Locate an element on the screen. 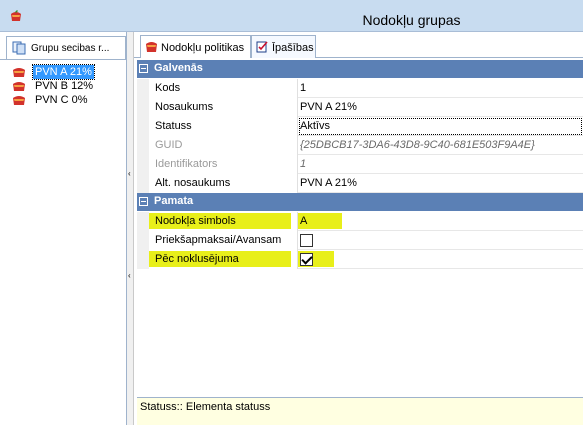  prepayment-checkbox is located at coordinates (306, 240).